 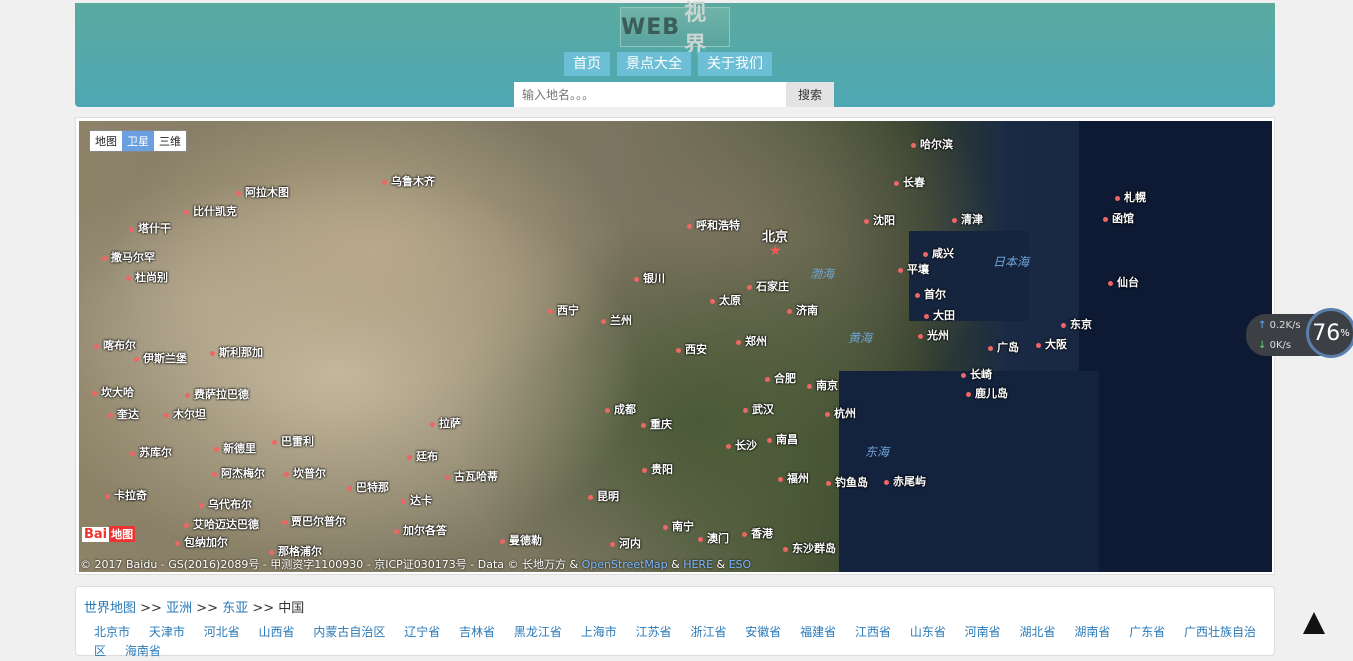 I want to click on maptype-3d: 三维, so click(x=170, y=141).